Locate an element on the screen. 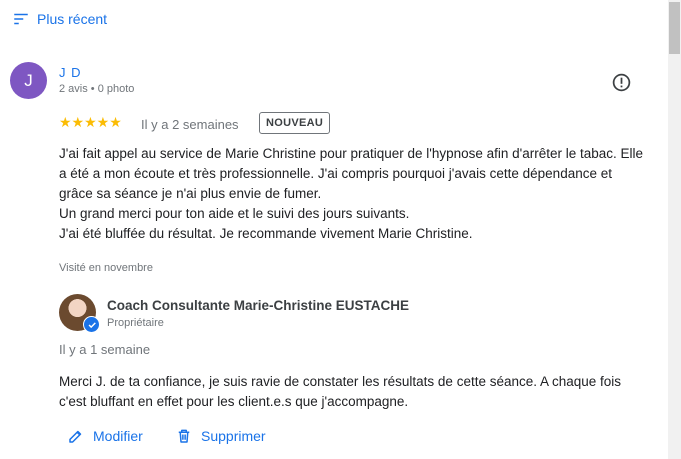 The width and height of the screenshot is (681, 459). scrollbar is located at coordinates (674, 229).